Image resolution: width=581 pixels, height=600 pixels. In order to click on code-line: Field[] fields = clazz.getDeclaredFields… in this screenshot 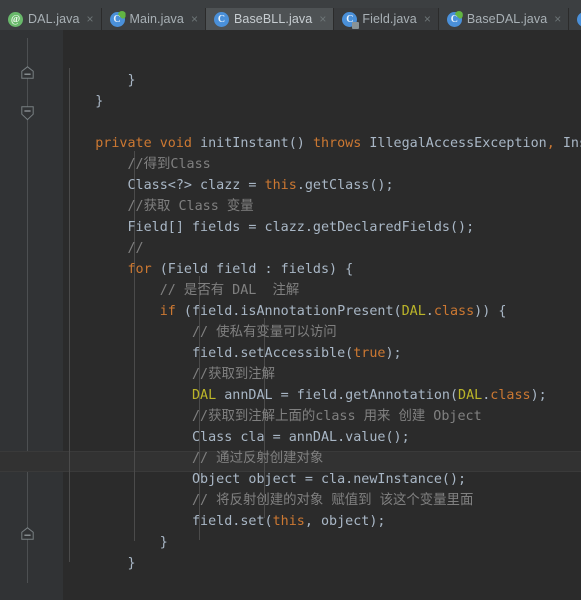, I will do `click(322, 227)`.